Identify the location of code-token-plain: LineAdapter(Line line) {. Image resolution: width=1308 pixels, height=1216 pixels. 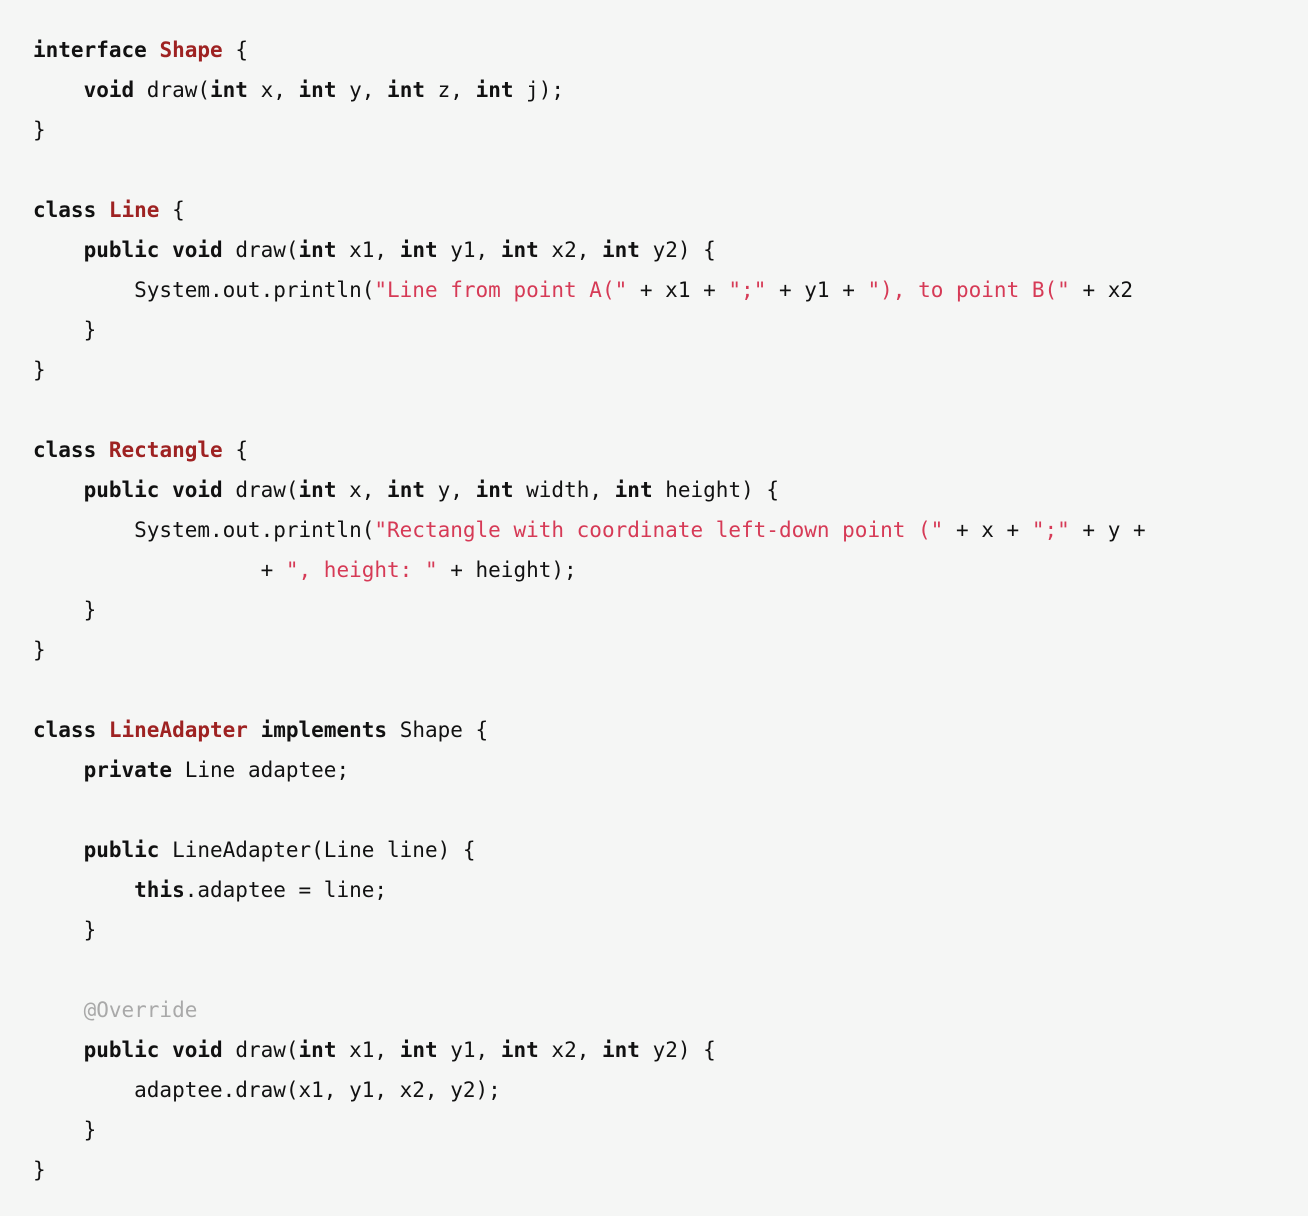
(317, 850).